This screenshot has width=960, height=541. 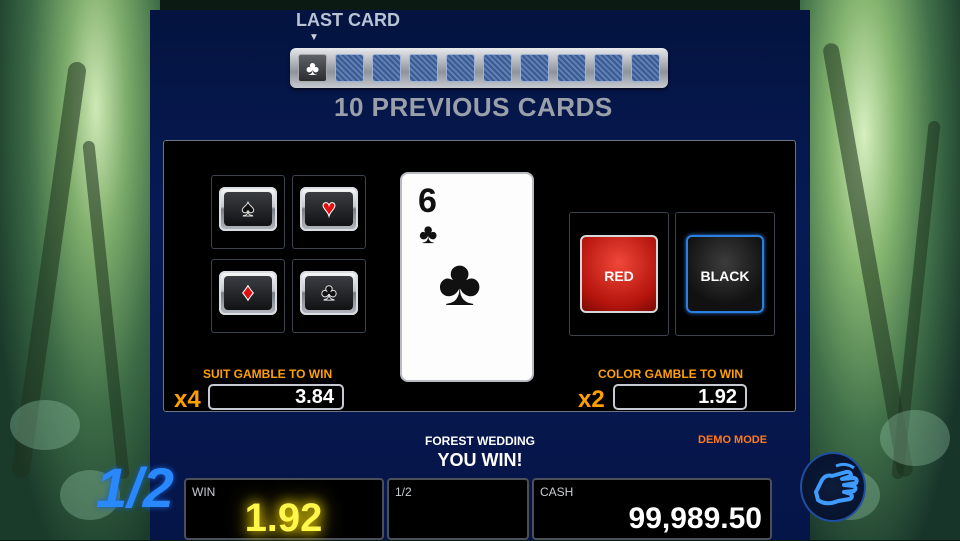 I want to click on win-box: WIN 1.92, so click(x=284, y=509).